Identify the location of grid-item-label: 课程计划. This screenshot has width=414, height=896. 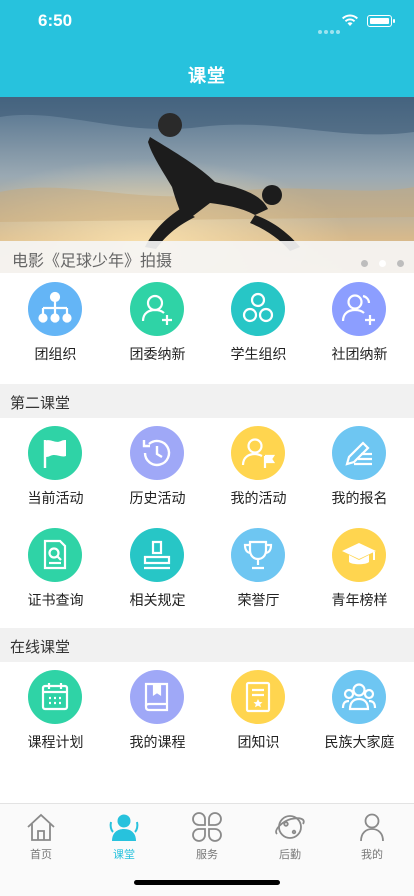
(55, 742).